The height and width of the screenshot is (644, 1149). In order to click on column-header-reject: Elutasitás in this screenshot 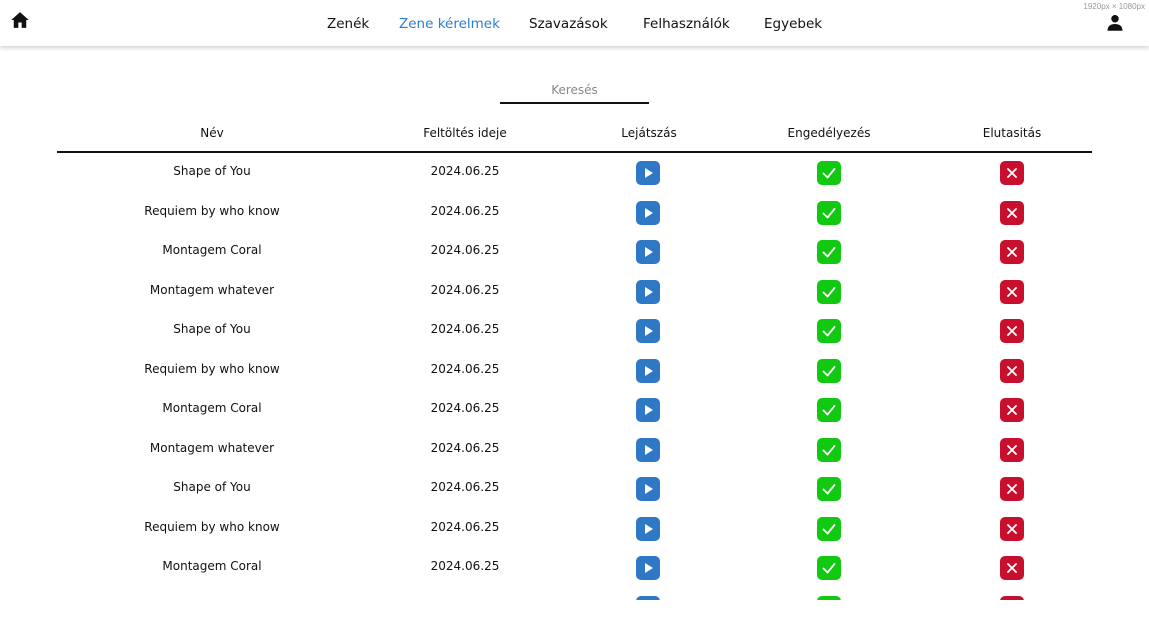, I will do `click(1012, 133)`.